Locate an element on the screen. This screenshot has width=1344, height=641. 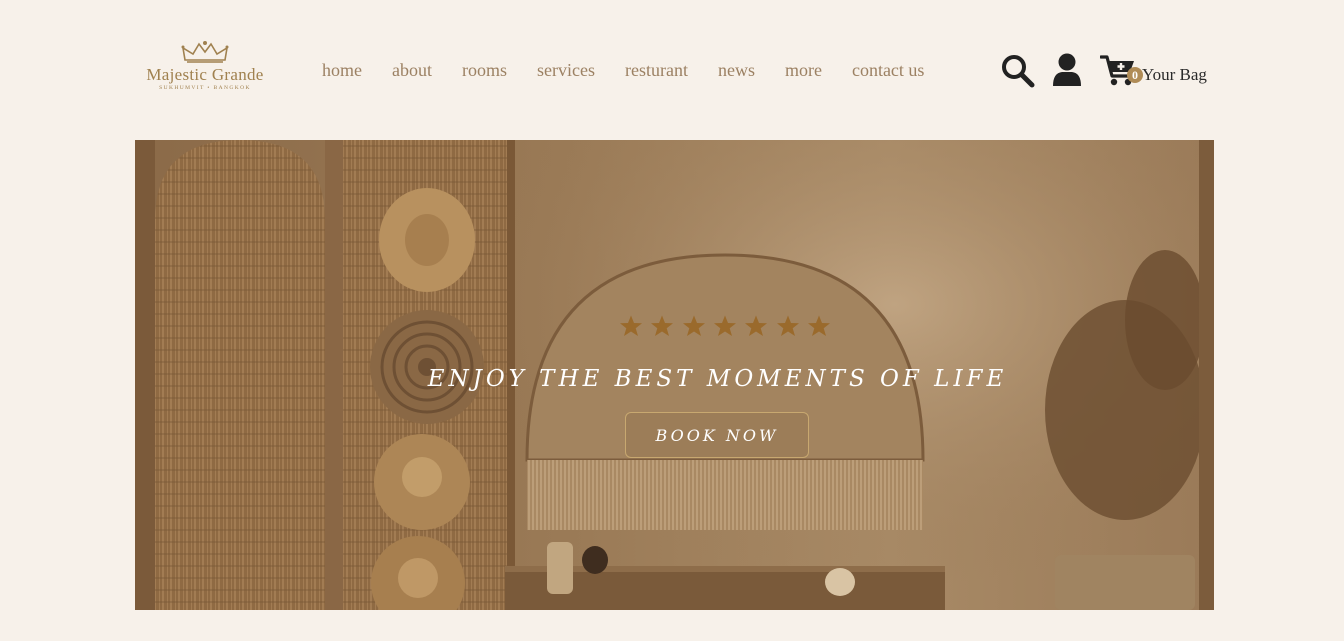
search-icon is located at coordinates (1018, 71).